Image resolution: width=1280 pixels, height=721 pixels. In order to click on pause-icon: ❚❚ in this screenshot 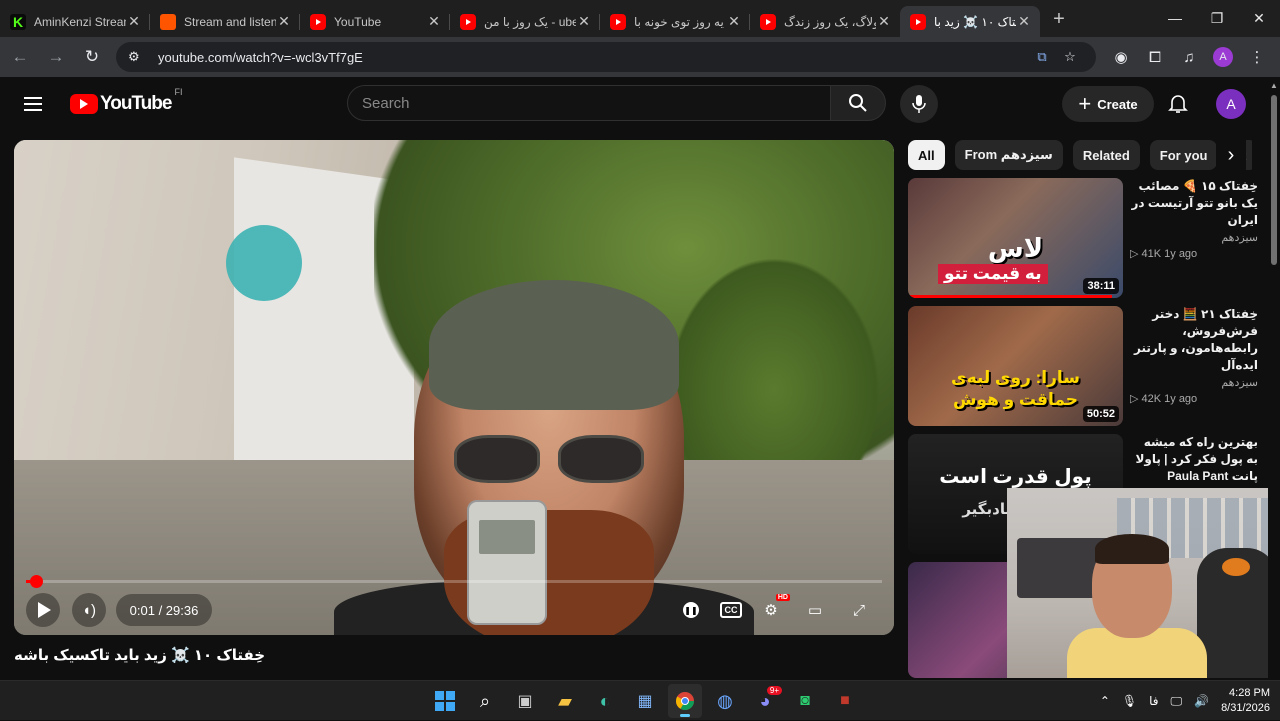, I will do `click(691, 610)`.